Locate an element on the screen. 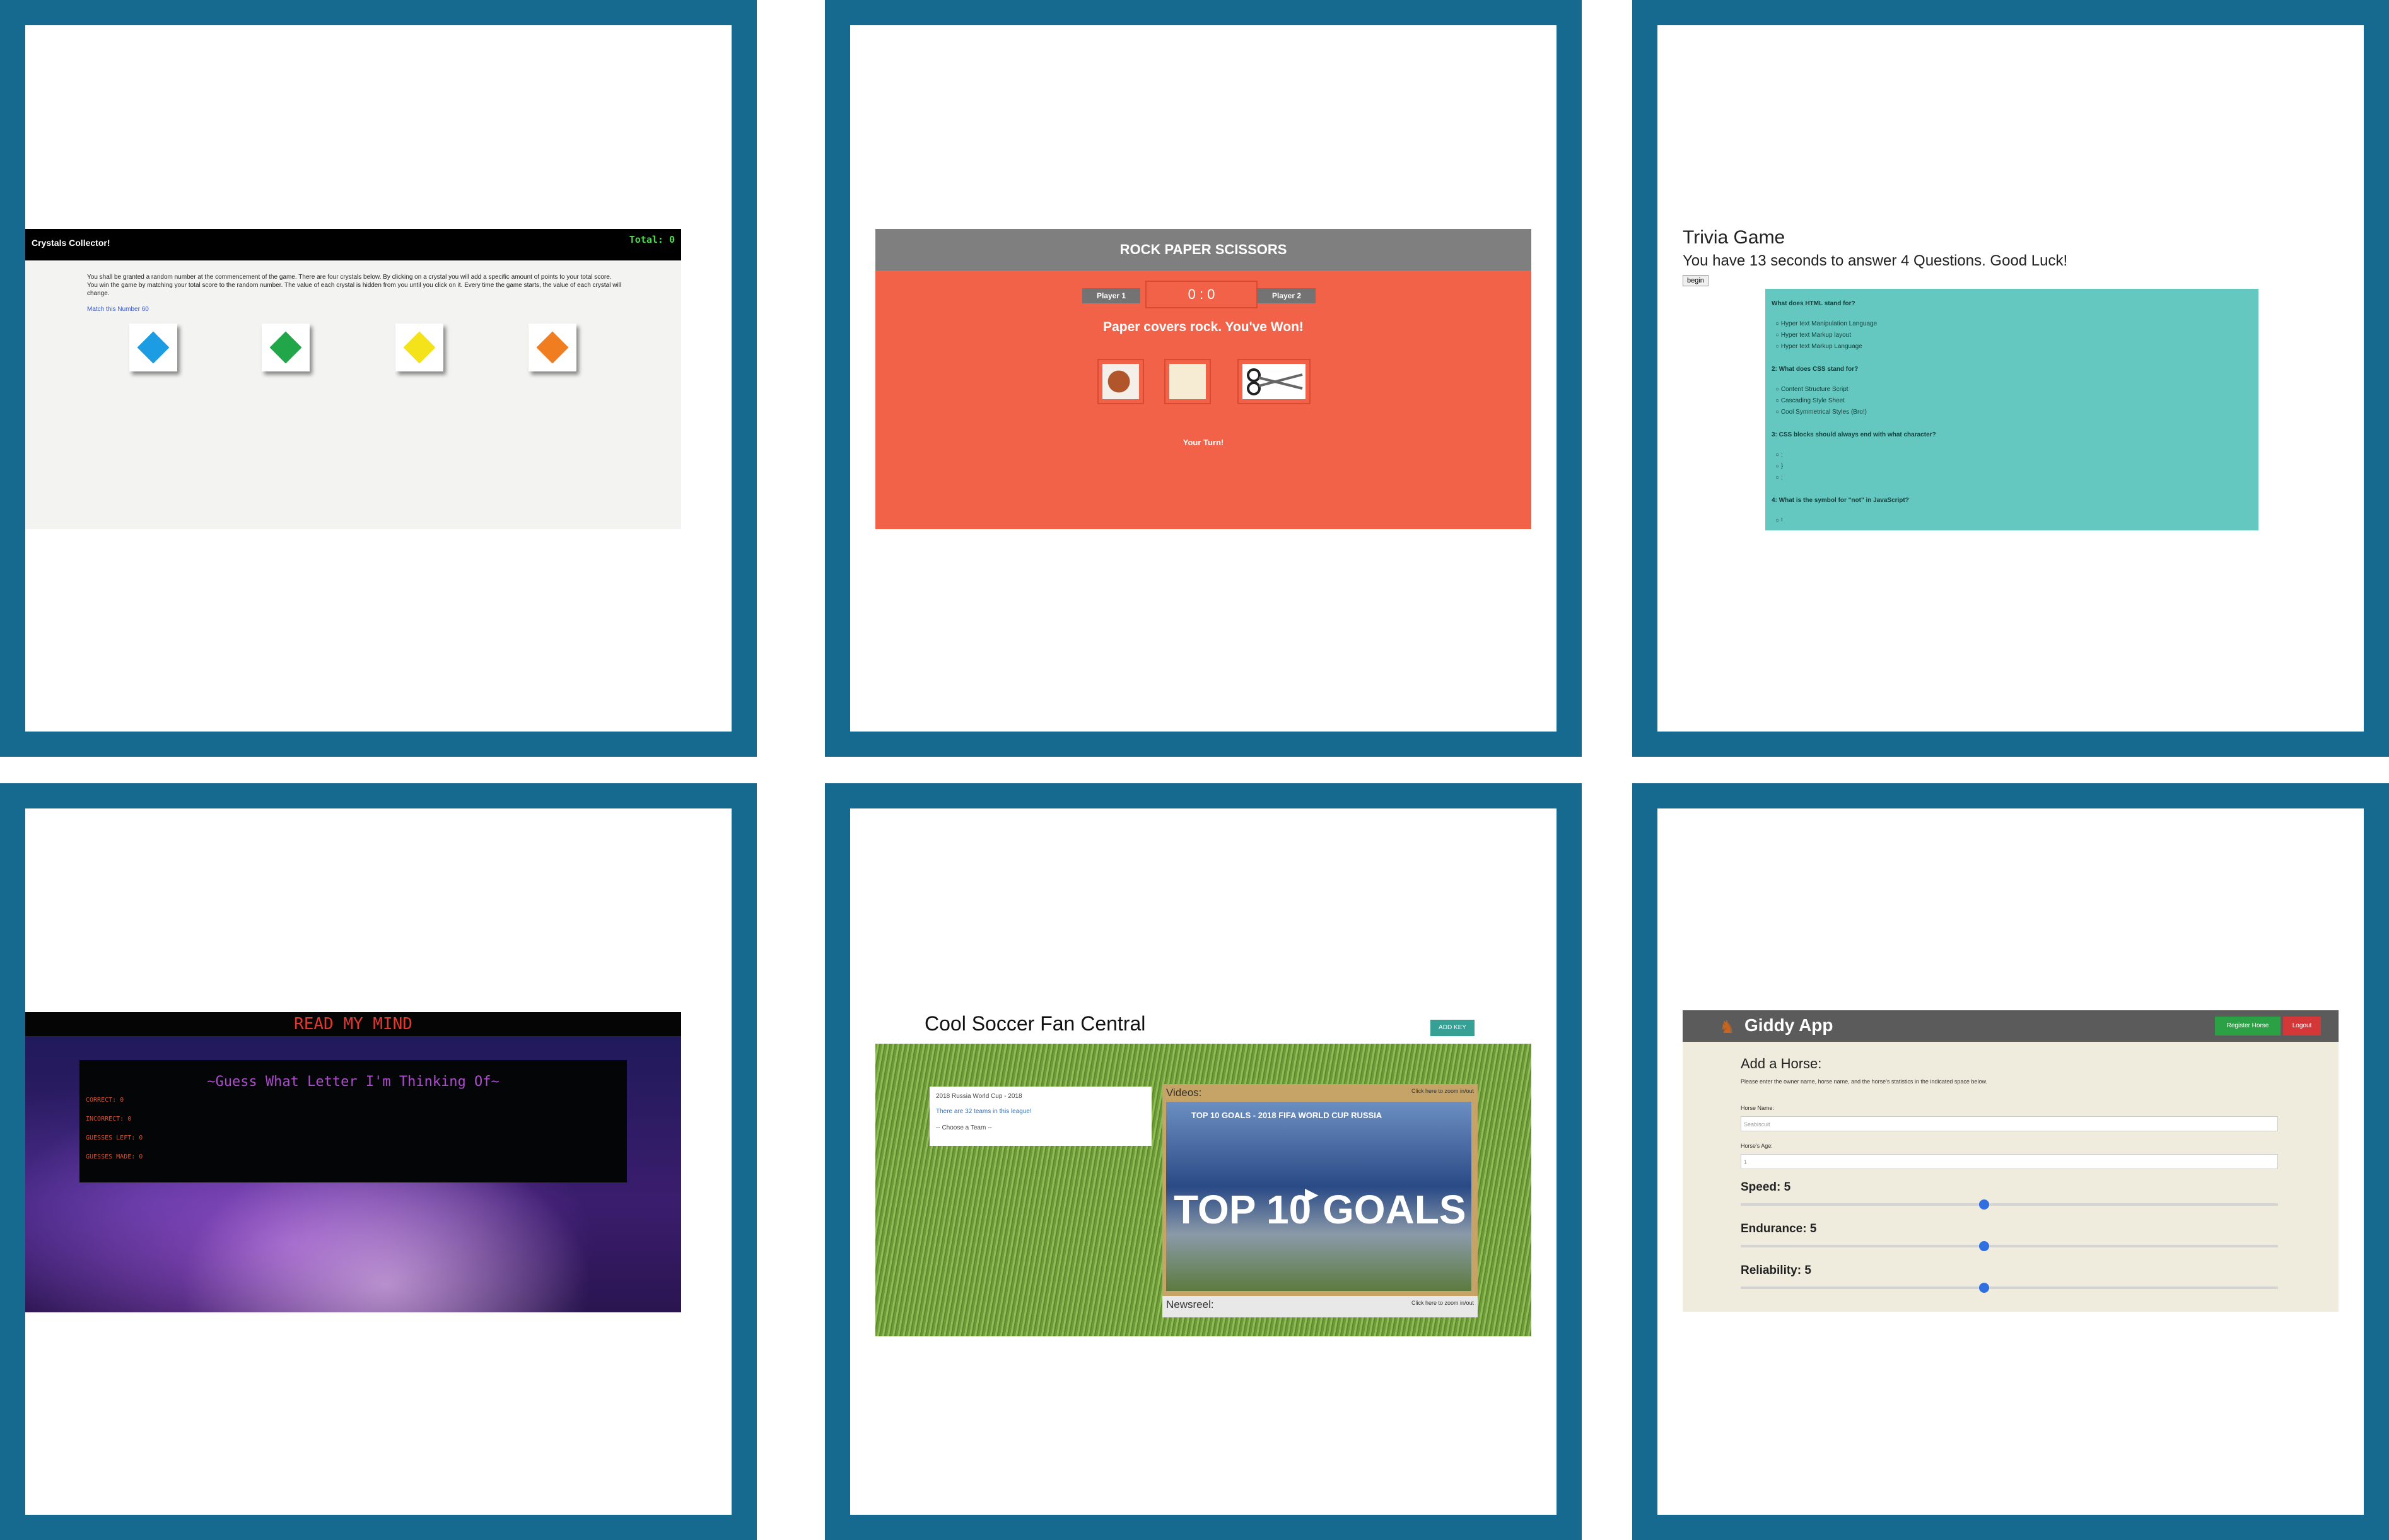 The width and height of the screenshot is (2389, 1540). rps-score: 0 is located at coordinates (1202, 294).